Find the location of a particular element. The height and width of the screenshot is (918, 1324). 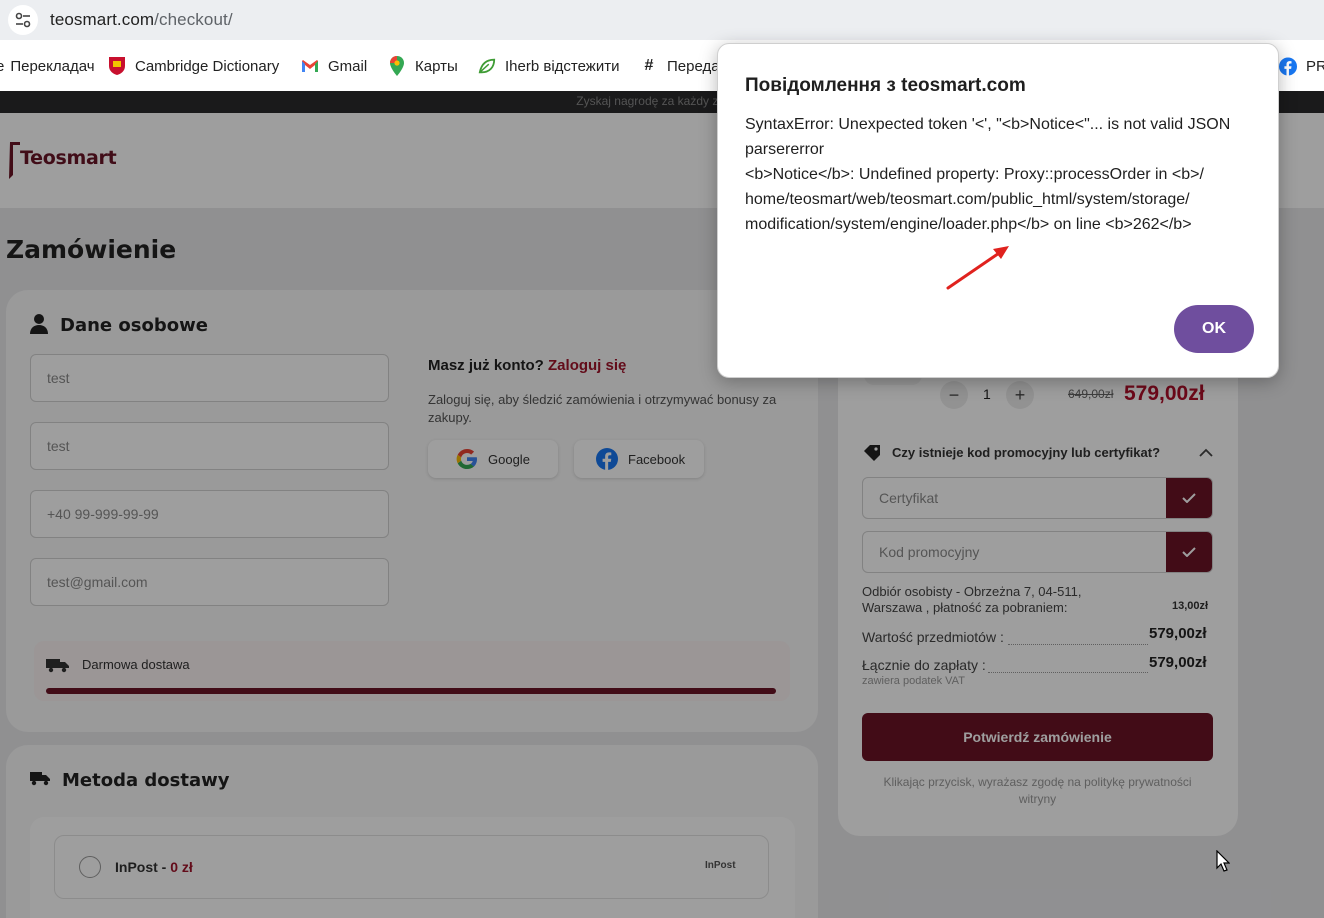

bookmark-hash: # Переда is located at coordinates (680, 66).